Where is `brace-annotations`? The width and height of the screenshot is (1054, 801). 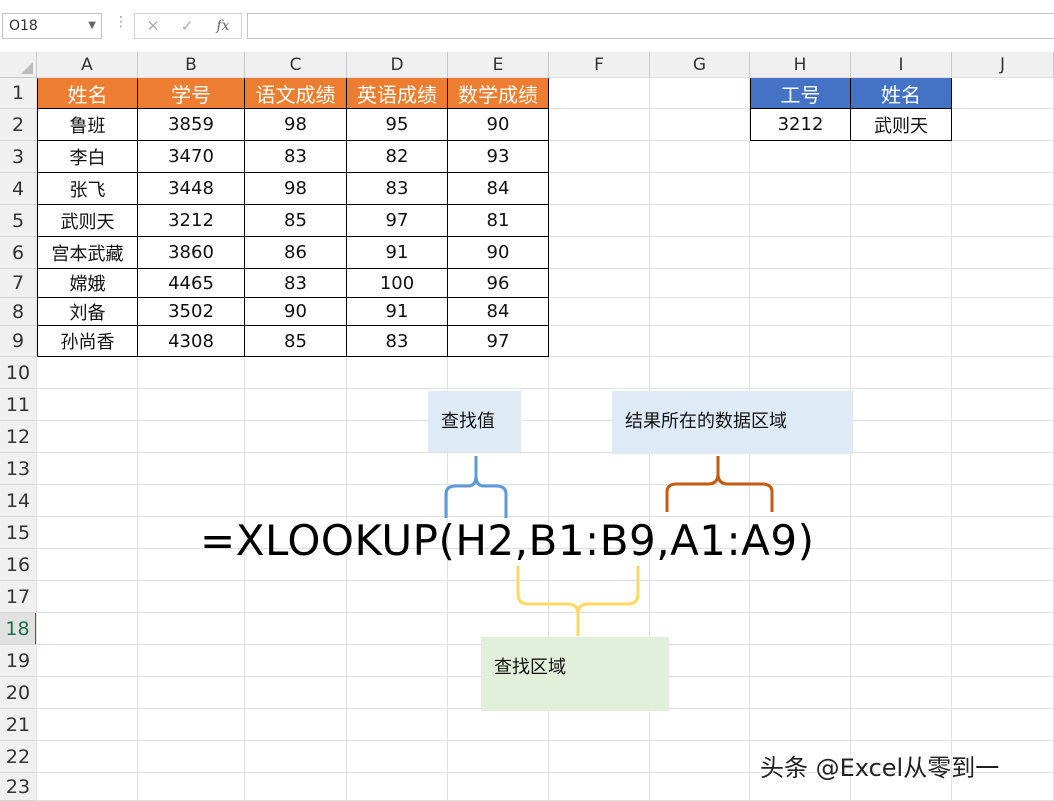
brace-annotations is located at coordinates (609, 546).